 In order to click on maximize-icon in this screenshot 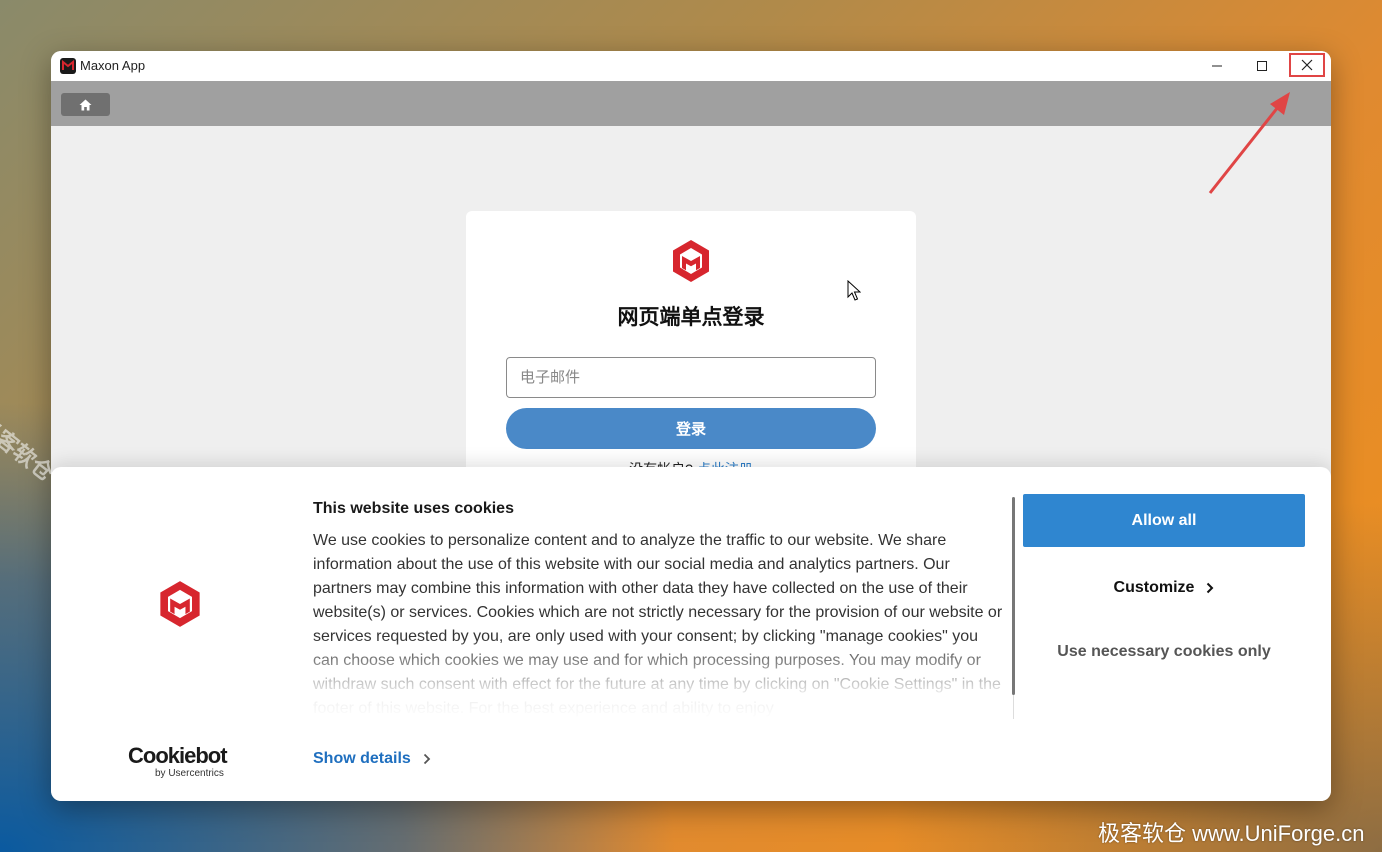, I will do `click(1261, 66)`.